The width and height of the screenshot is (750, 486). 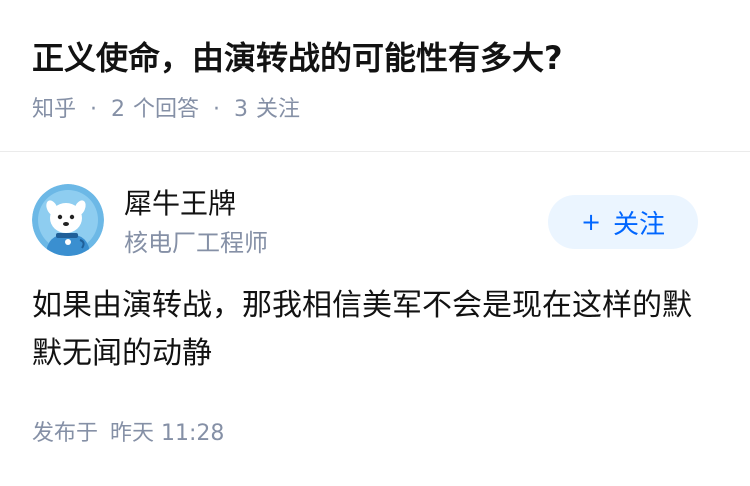 What do you see at coordinates (180, 204) in the screenshot?
I see `author-name: 犀牛王牌` at bounding box center [180, 204].